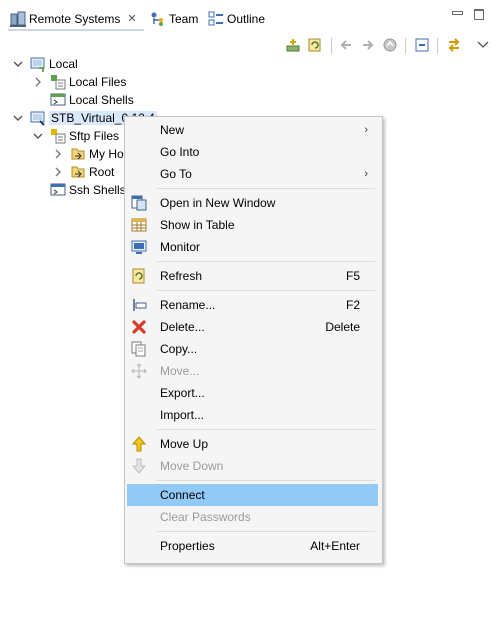 The height and width of the screenshot is (632, 495). I want to click on maximize-view-button, so click(479, 14).